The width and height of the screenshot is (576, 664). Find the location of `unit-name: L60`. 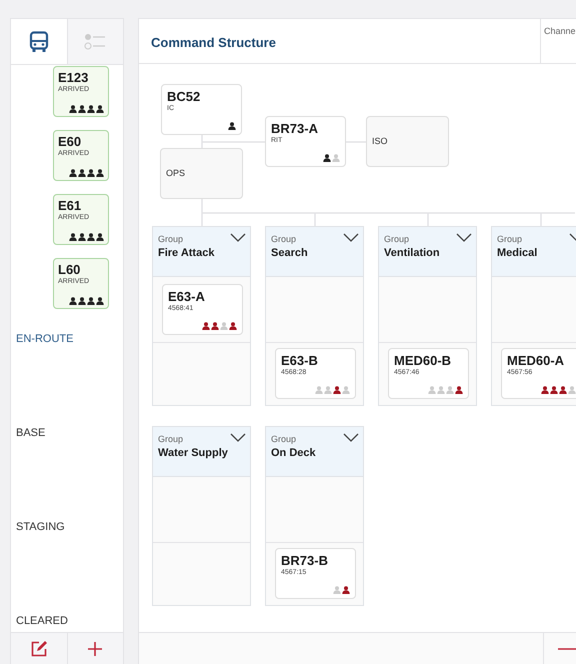

unit-name: L60 is located at coordinates (70, 269).